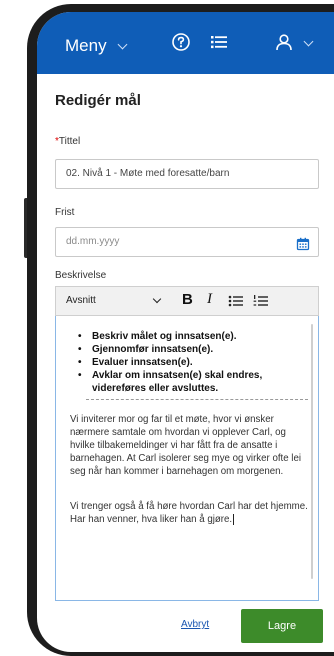 The height and width of the screenshot is (656, 334). What do you see at coordinates (98, 100) in the screenshot?
I see `page-title: Redigér mål` at bounding box center [98, 100].